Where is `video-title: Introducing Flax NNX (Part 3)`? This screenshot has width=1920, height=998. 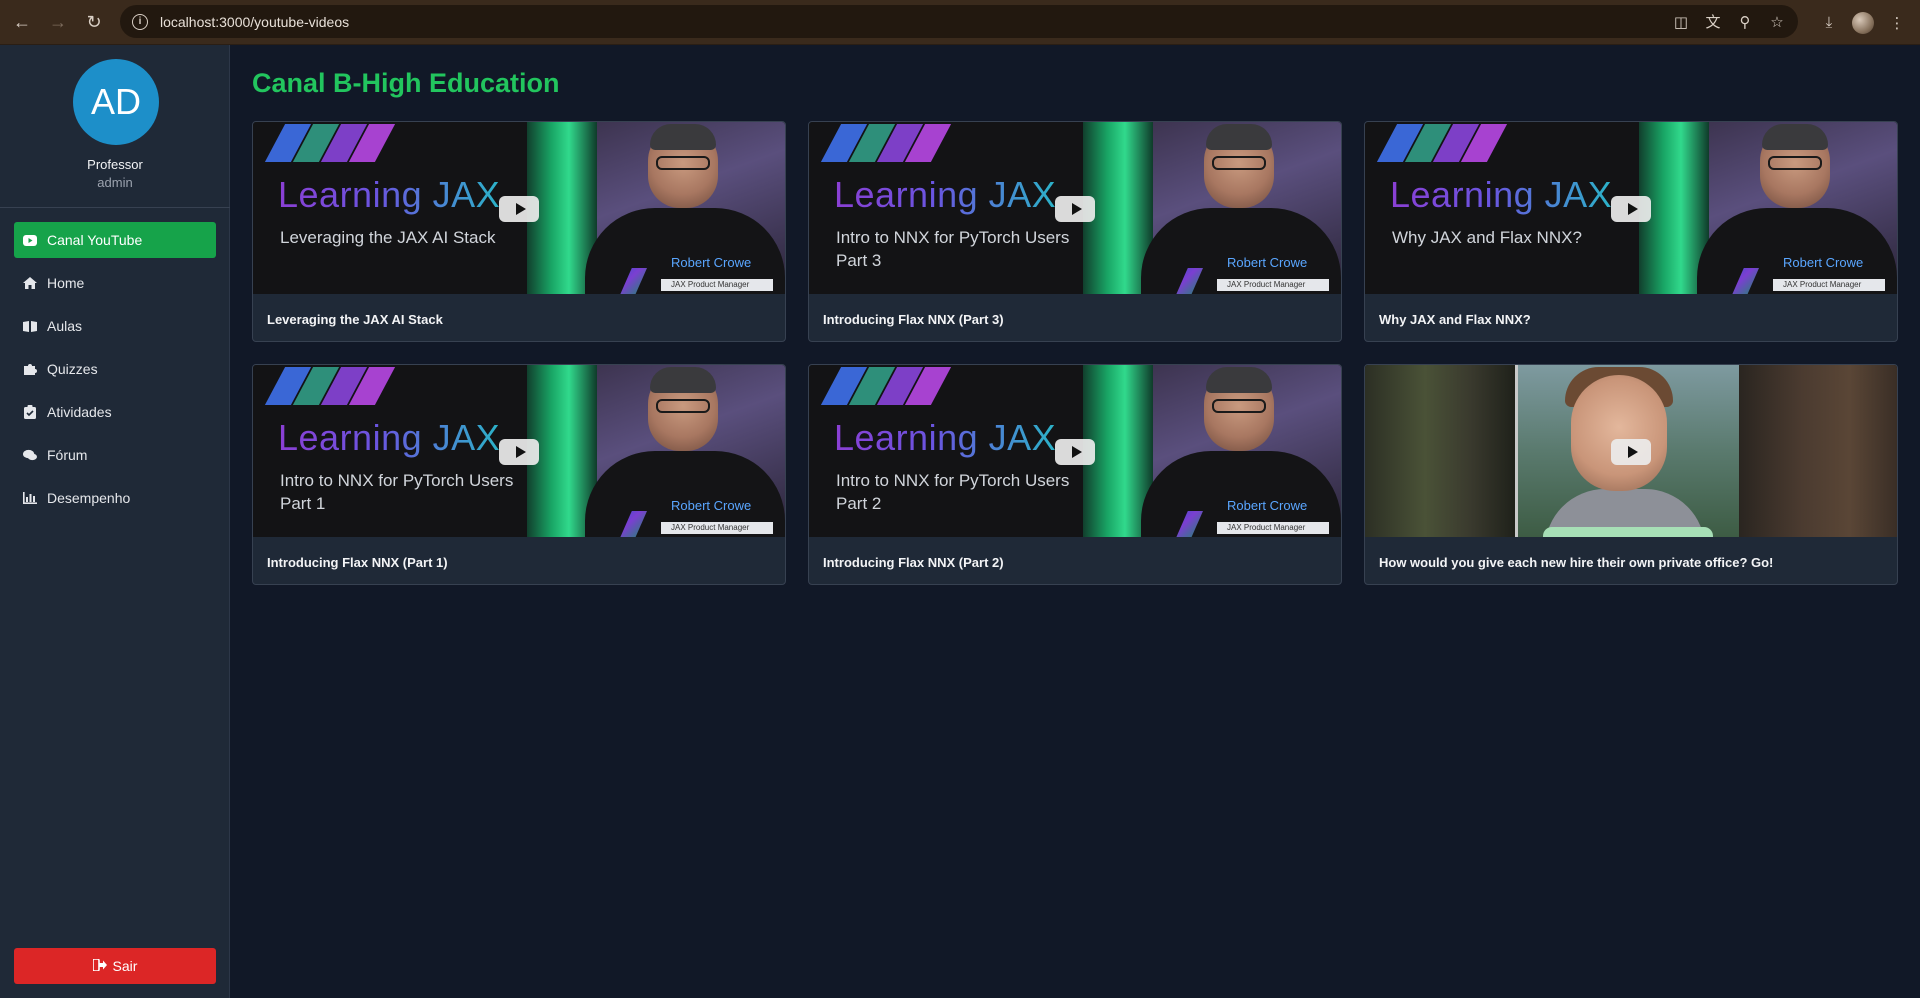
video-title: Introducing Flax NNX (Part 3) is located at coordinates (913, 319).